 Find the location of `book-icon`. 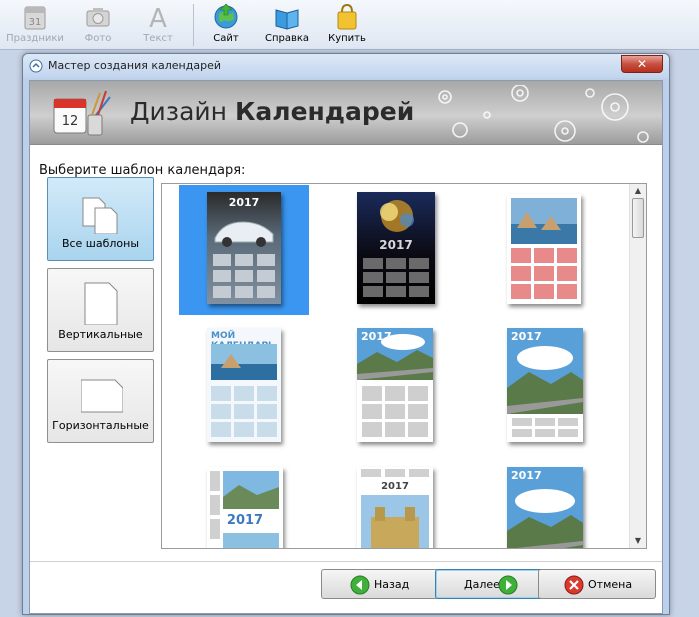

book-icon is located at coordinates (287, 19).